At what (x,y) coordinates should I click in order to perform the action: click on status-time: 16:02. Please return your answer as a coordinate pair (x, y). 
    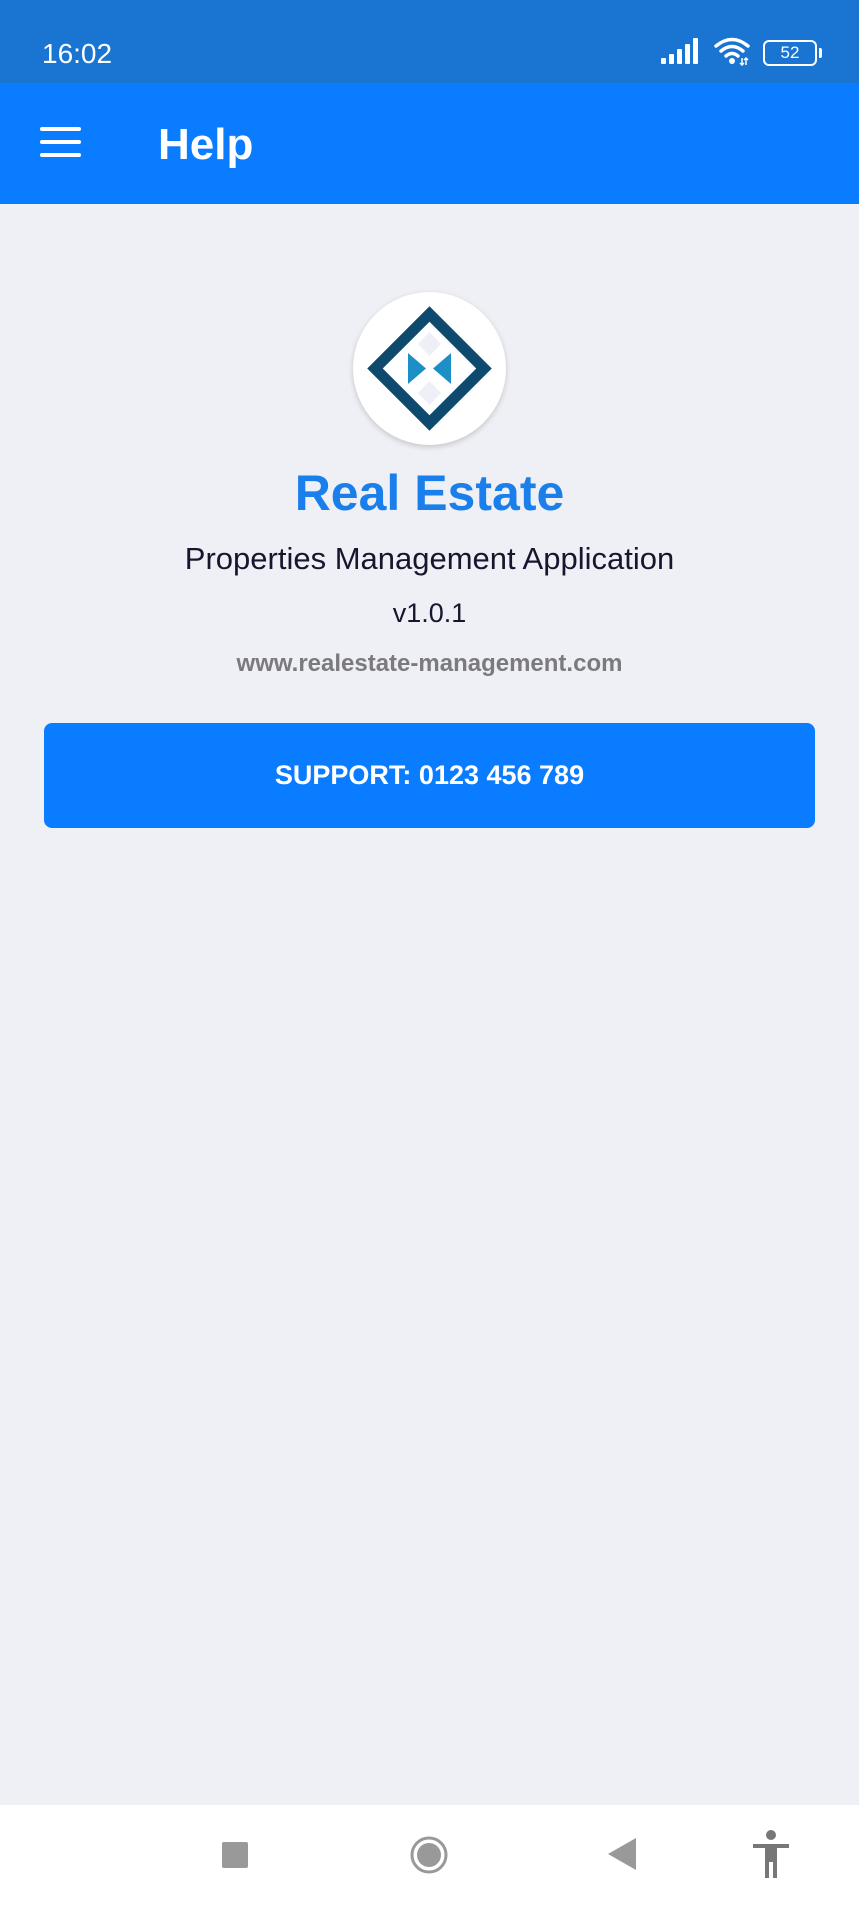
    Looking at the image, I should click on (77, 53).